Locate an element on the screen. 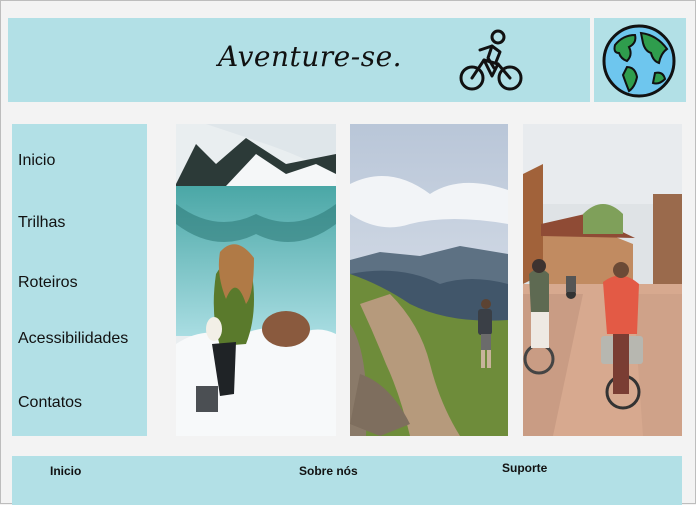 This screenshot has width=696, height=505. photo-cyclists-street is located at coordinates (602, 280).